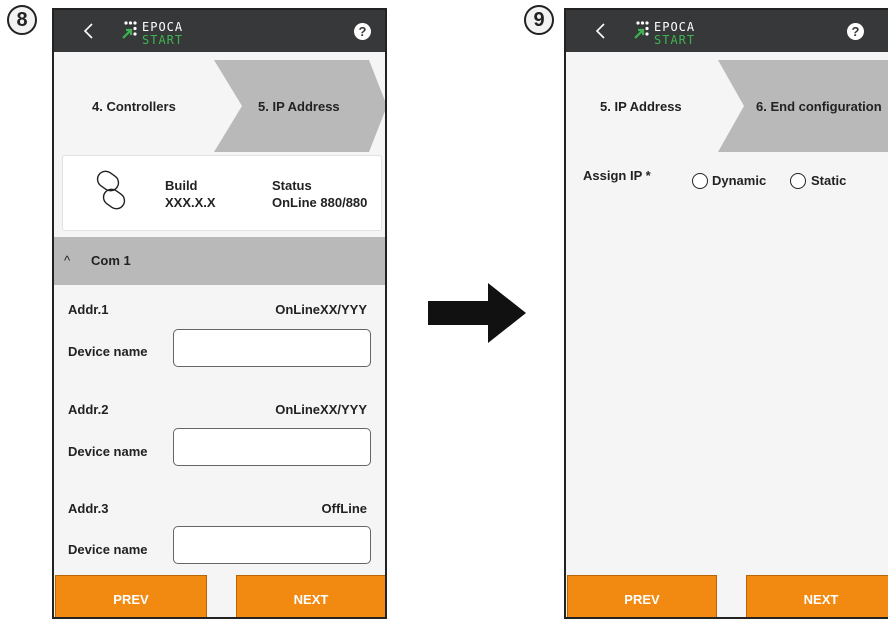 The width and height of the screenshot is (888, 626). What do you see at coordinates (111, 260) in the screenshot?
I see `accordion-title: Com 1` at bounding box center [111, 260].